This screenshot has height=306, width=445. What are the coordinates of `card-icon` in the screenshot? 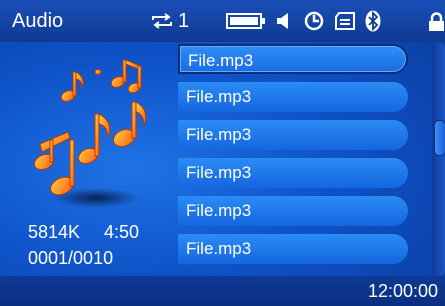 It's located at (345, 21).